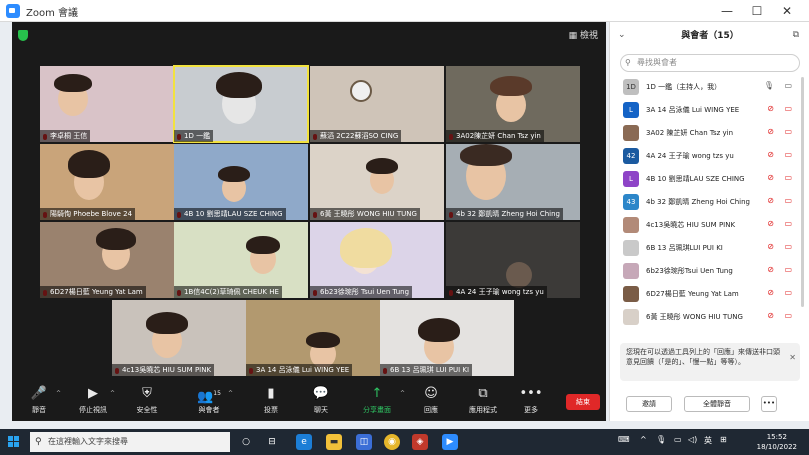  I want to click on participant-row: L 3A 14 呂泳儀 Lui WING YEE ⊘ ▭, so click(708, 110).